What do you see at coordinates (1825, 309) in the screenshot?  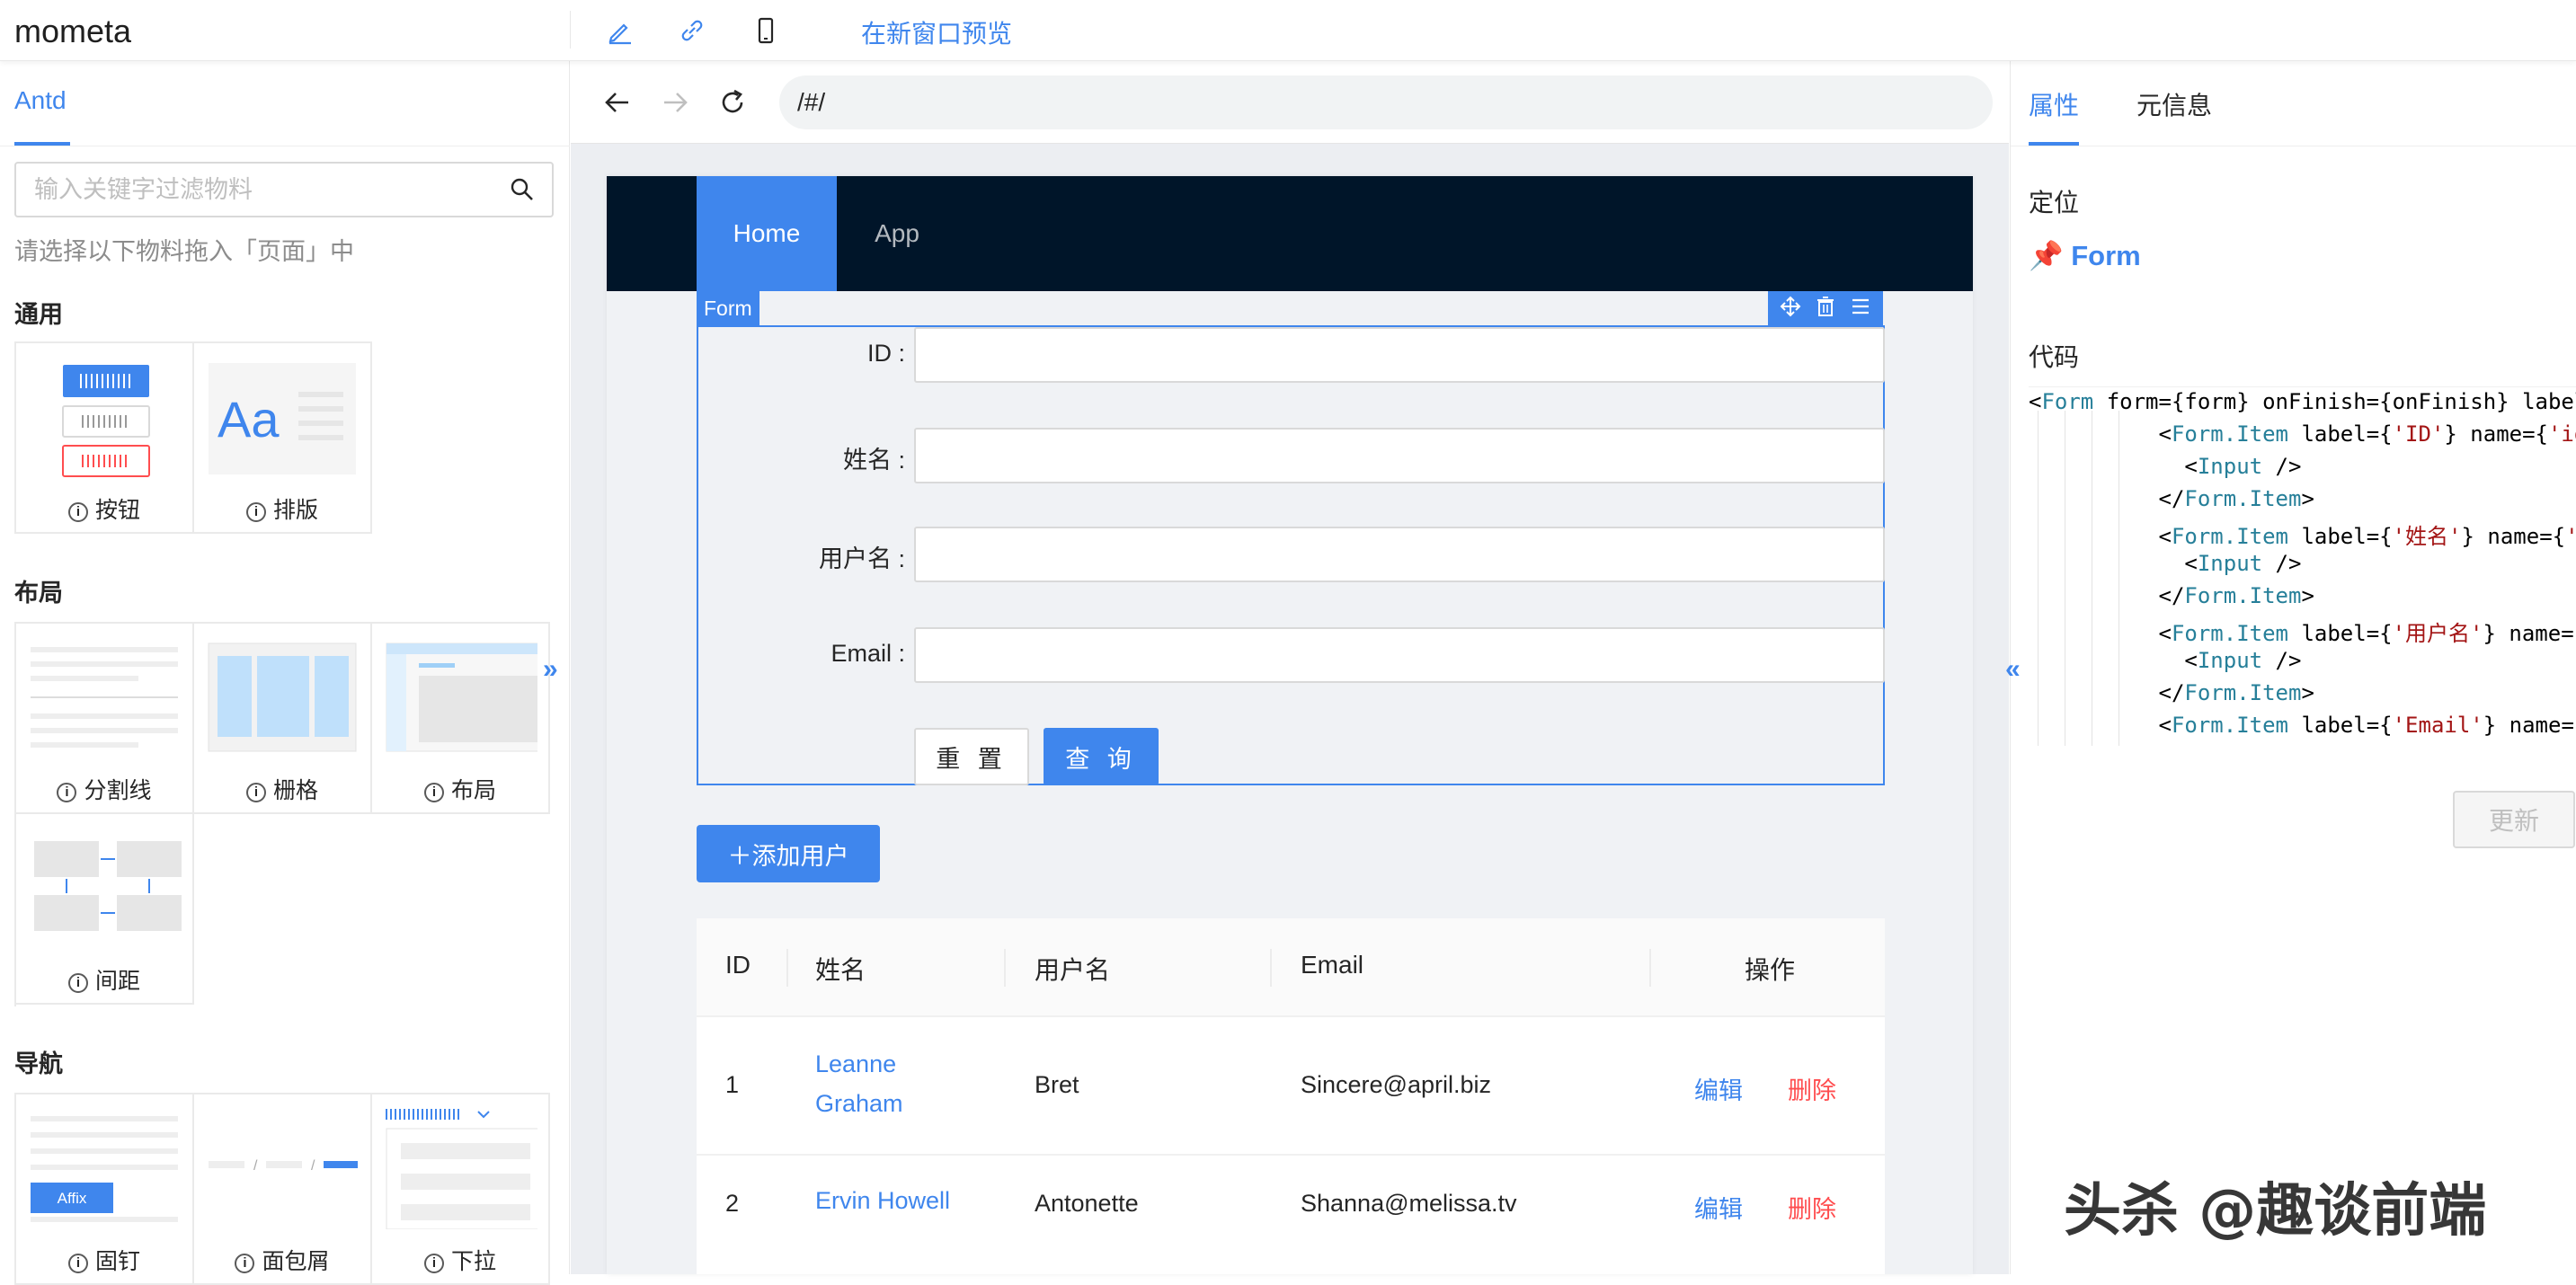 I see `delete-icon` at bounding box center [1825, 309].